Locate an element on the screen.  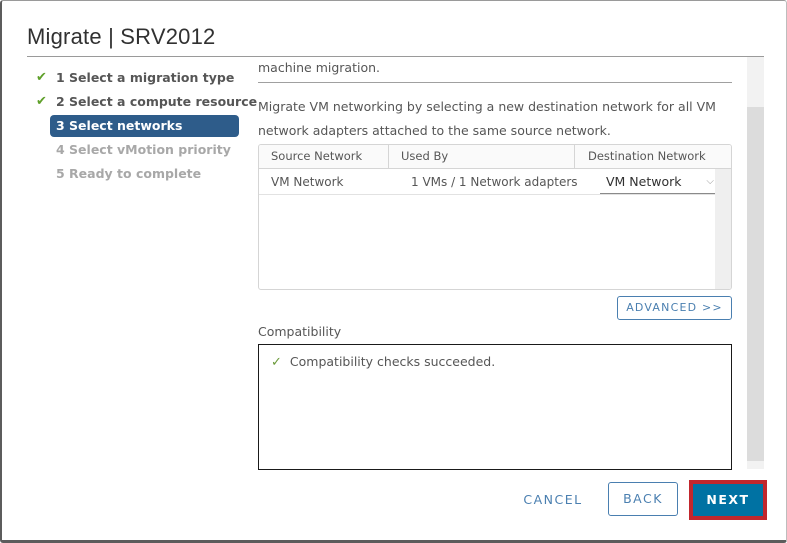
step-label: 5 Ready to complete is located at coordinates (129, 173).